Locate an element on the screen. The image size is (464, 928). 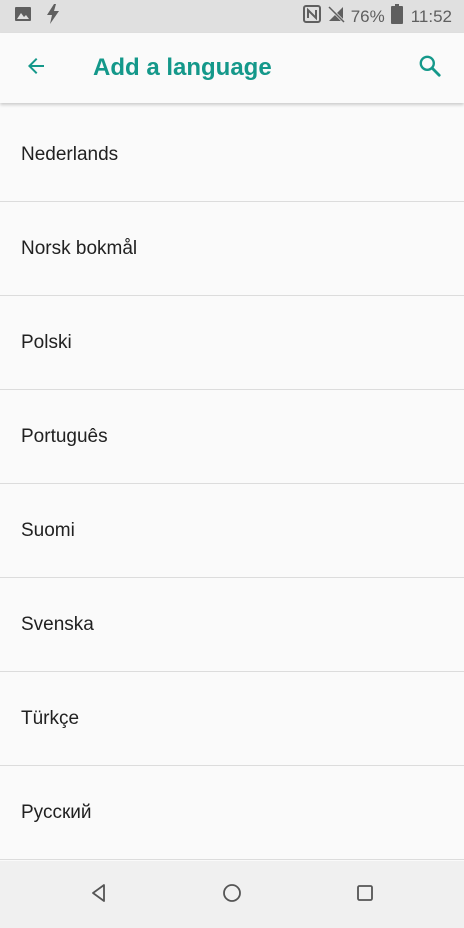
search-icon is located at coordinates (430, 68).